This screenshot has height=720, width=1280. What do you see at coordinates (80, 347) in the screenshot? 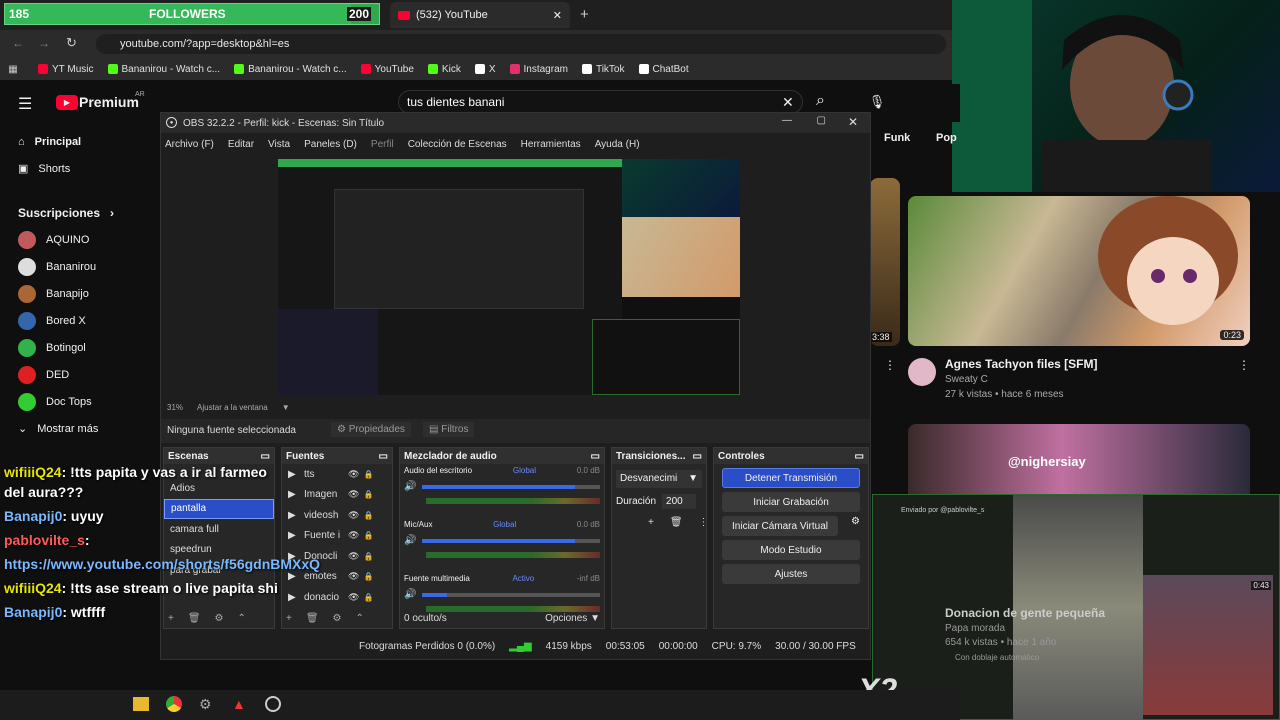
I see `subscription-item: Botingol` at bounding box center [80, 347].